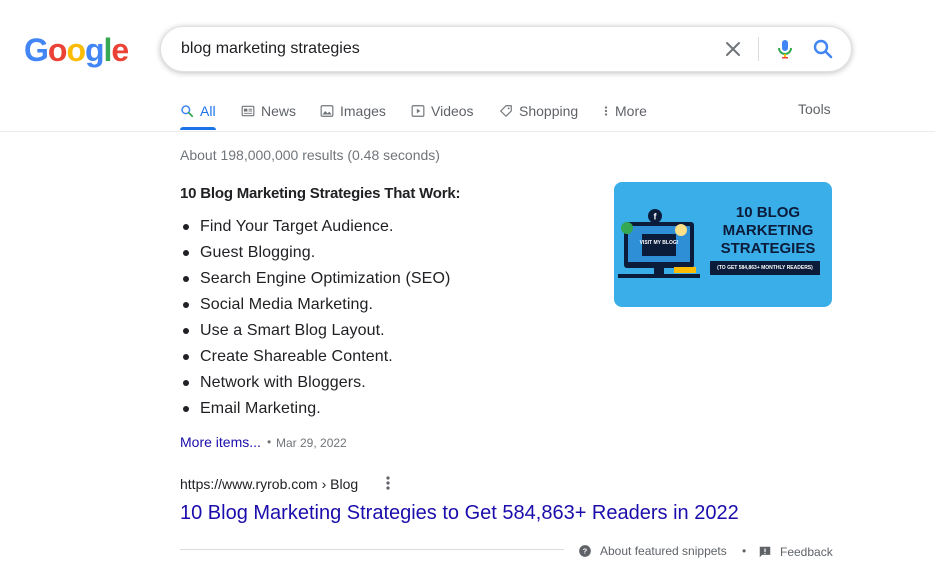 The width and height of the screenshot is (935, 578). I want to click on close-icon, so click(733, 49).